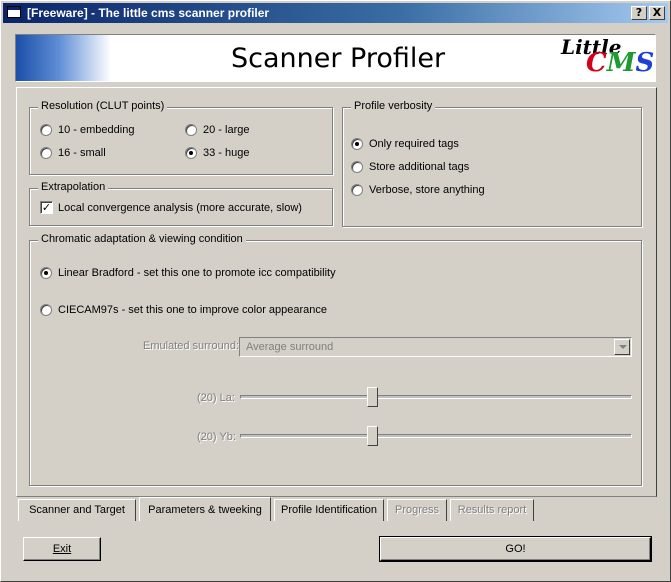  Describe the element at coordinates (62, 549) in the screenshot. I see `exit-button: Exit` at that location.